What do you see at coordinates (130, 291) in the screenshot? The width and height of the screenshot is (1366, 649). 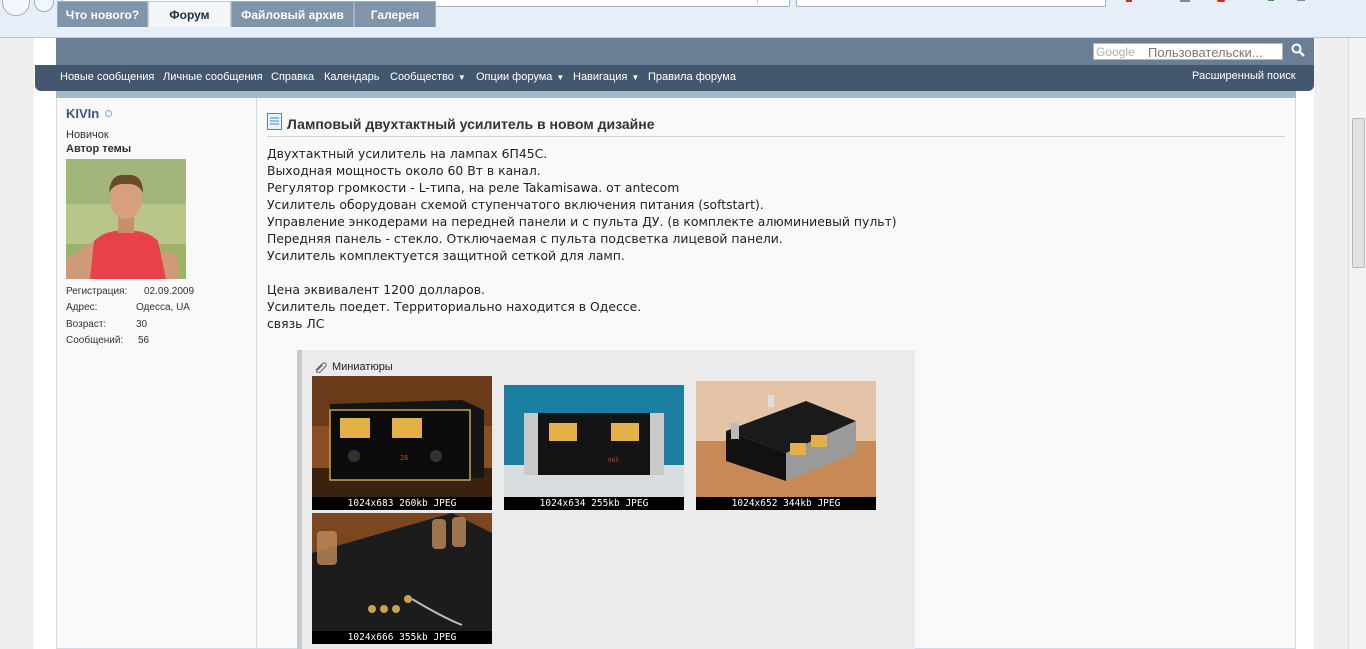 I see `stat-row: Регистрация: 02.09.2009` at bounding box center [130, 291].